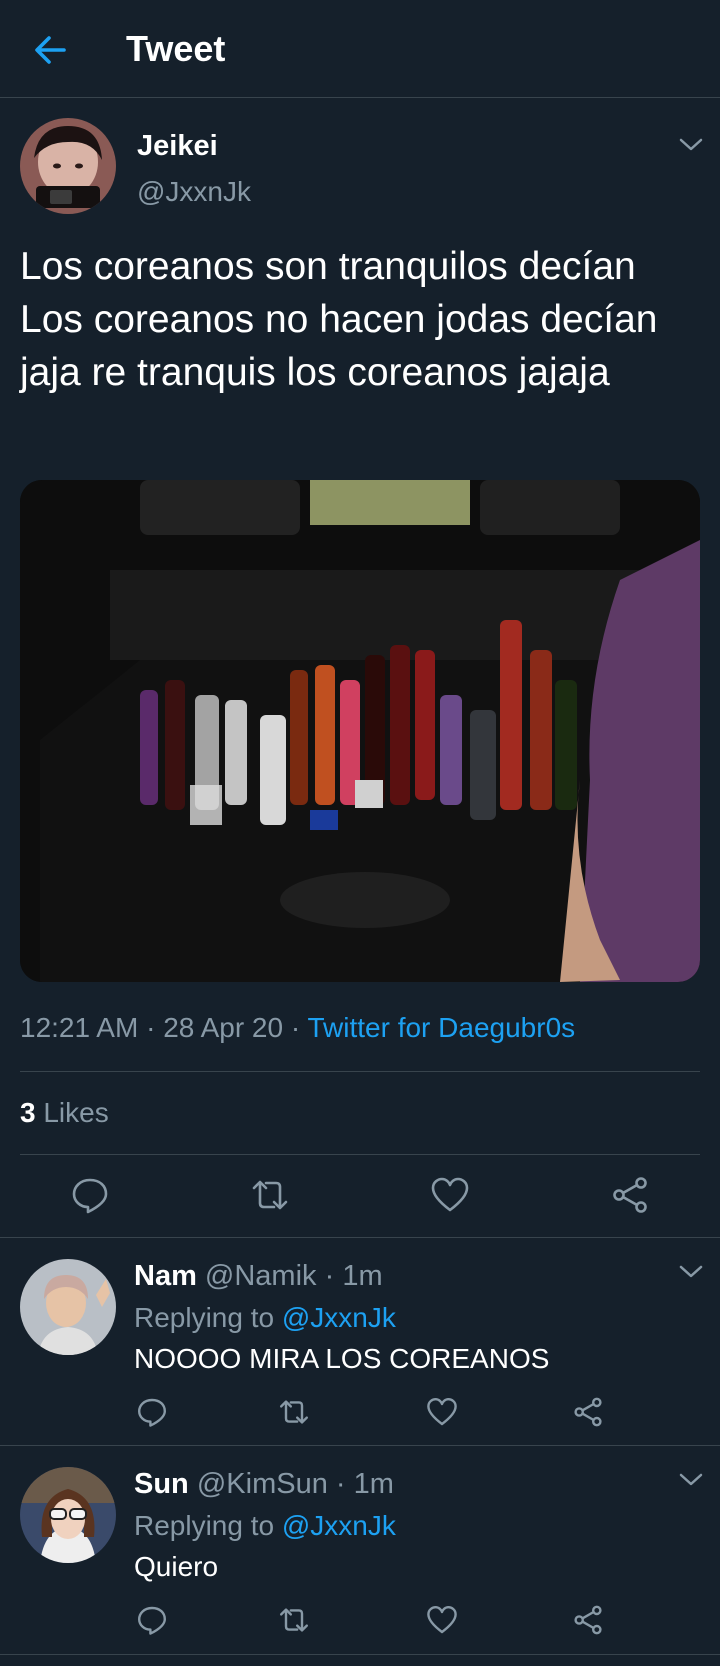  What do you see at coordinates (76, 1112) in the screenshot?
I see `likes-label: Likes` at bounding box center [76, 1112].